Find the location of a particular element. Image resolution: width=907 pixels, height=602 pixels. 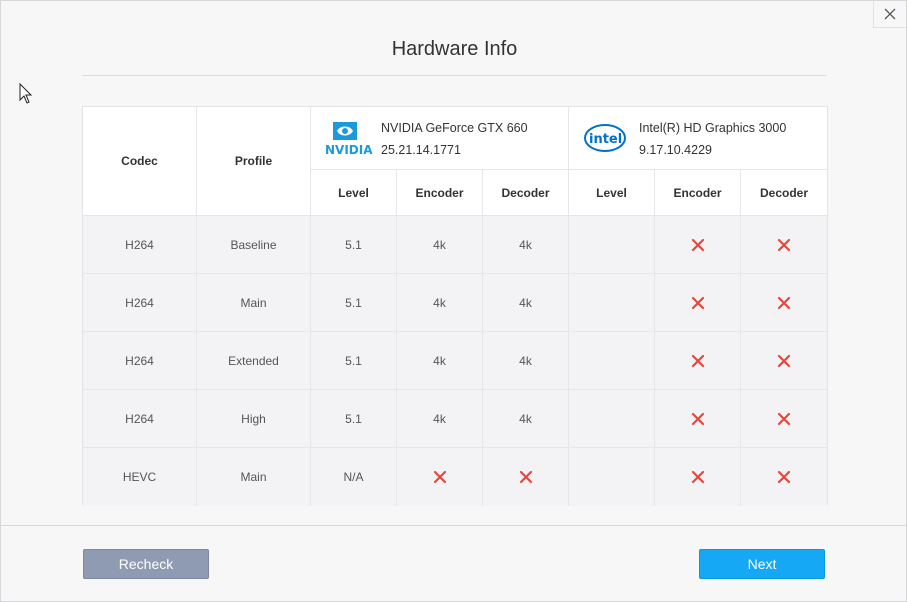

cell-nvidia-level: N/A is located at coordinates (354, 477).